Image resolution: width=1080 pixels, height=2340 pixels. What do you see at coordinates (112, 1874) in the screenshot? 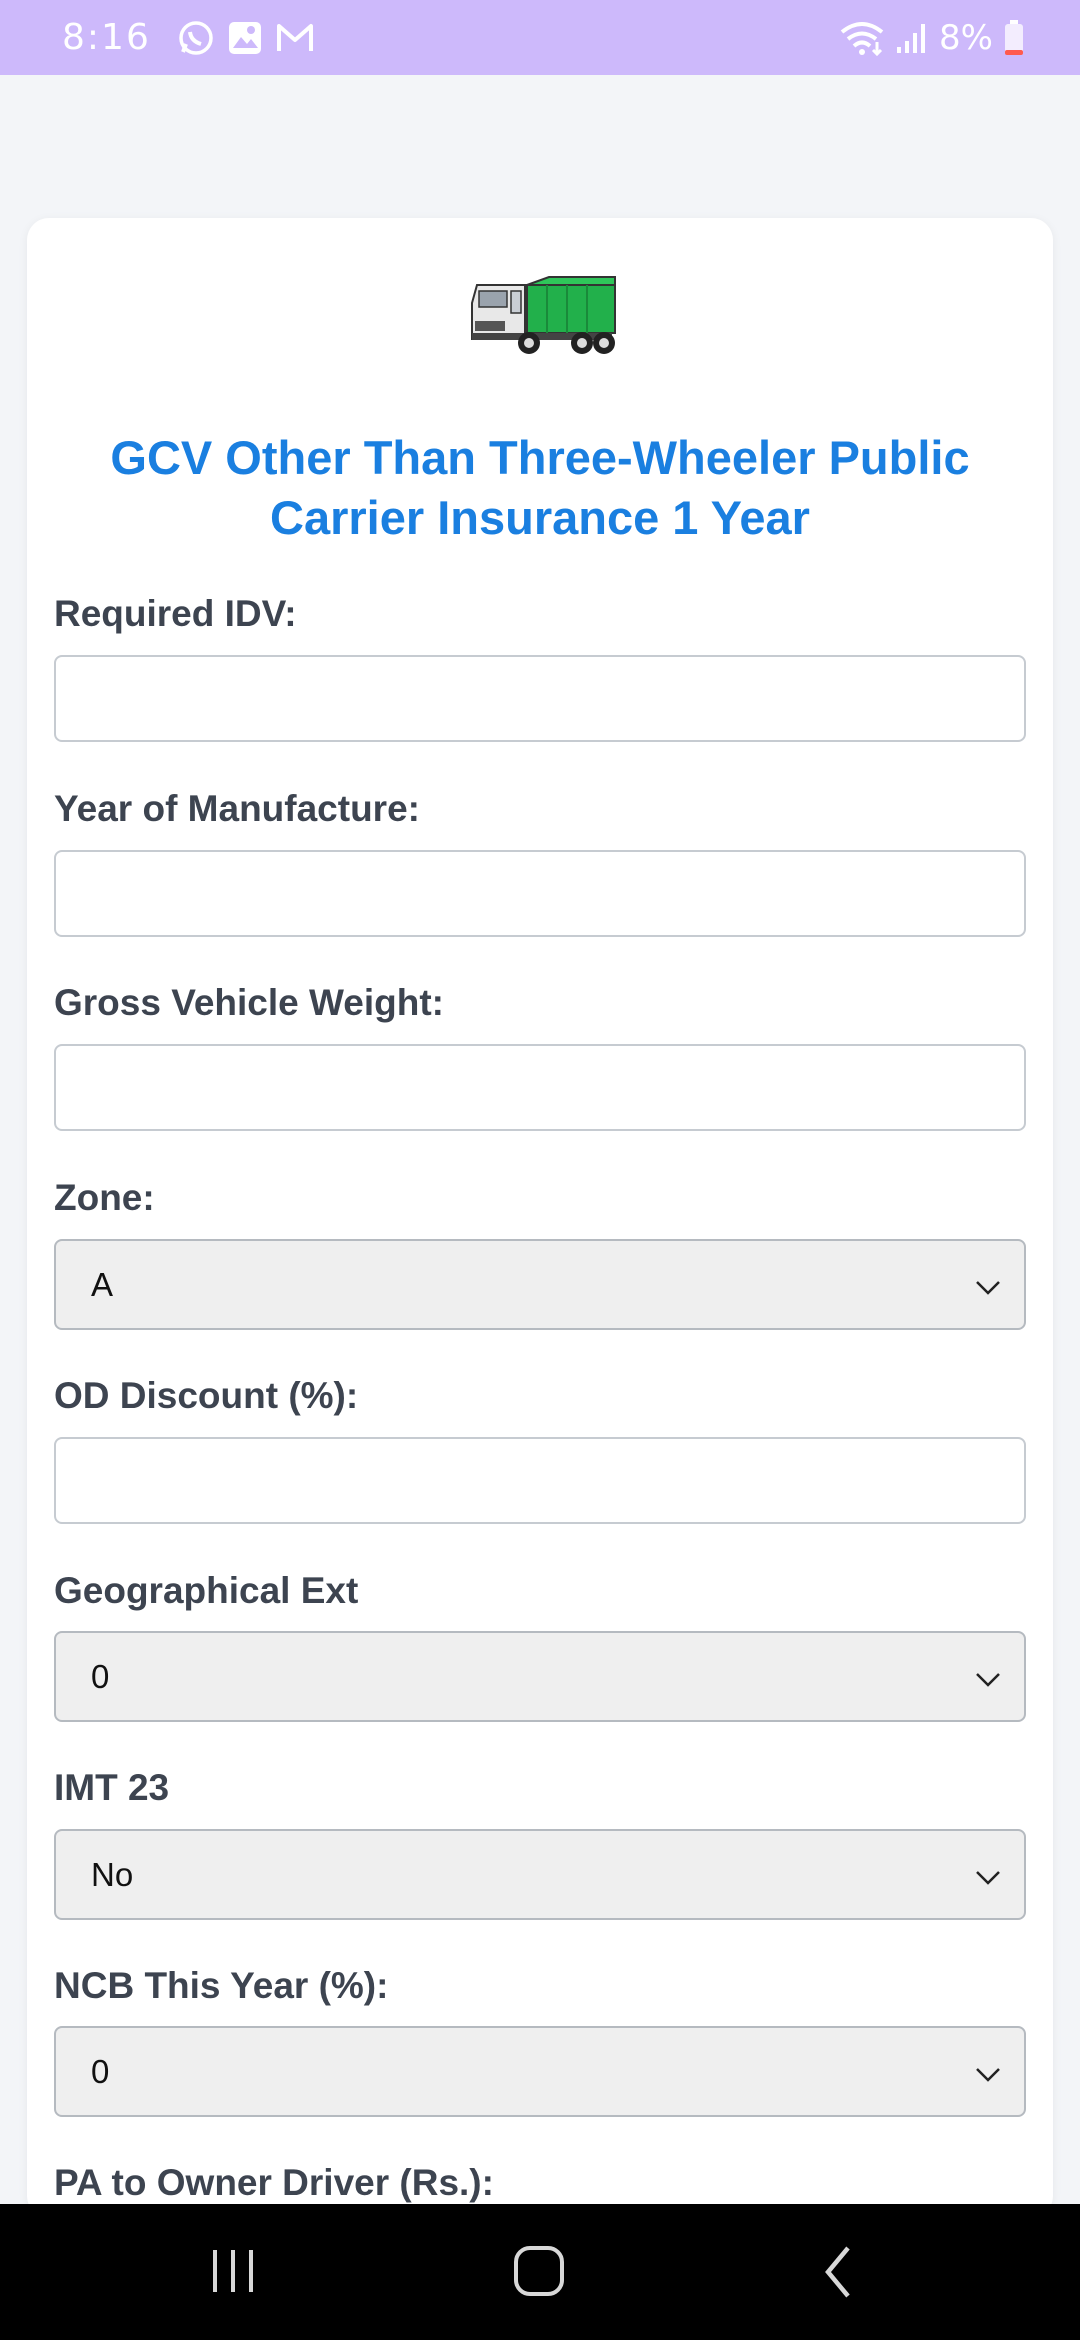
I see `imt23-select-value: No` at bounding box center [112, 1874].